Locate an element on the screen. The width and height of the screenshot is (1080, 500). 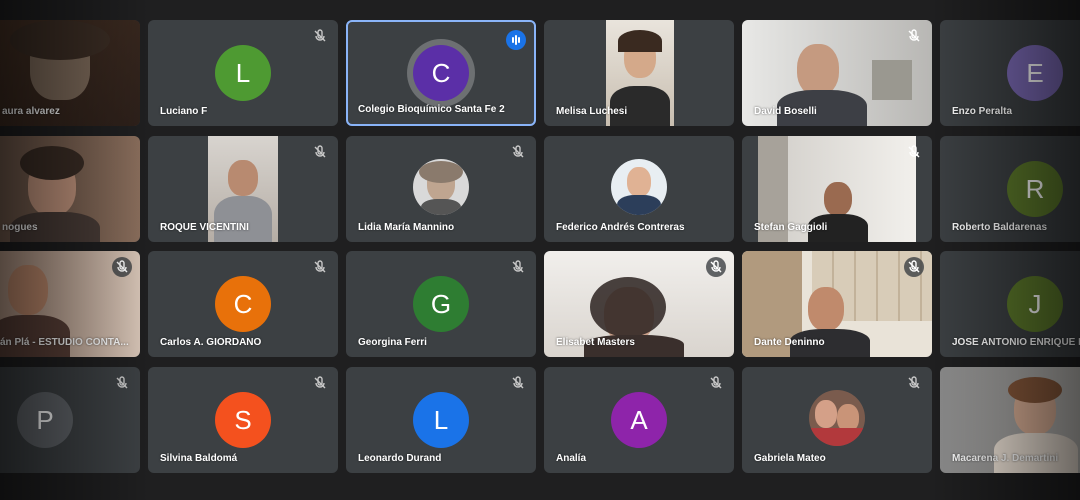
participant-name: Federico Andrés Contreras is located at coordinates (620, 227).